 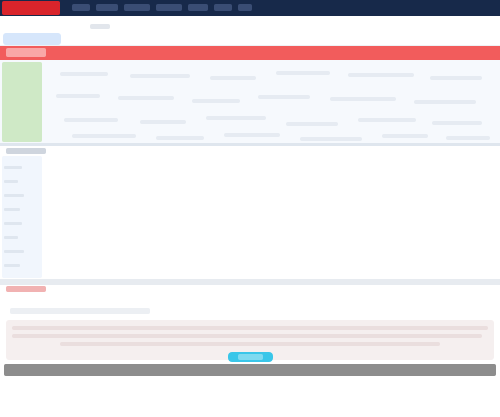 I want to click on primary-action-button, so click(x=250, y=357).